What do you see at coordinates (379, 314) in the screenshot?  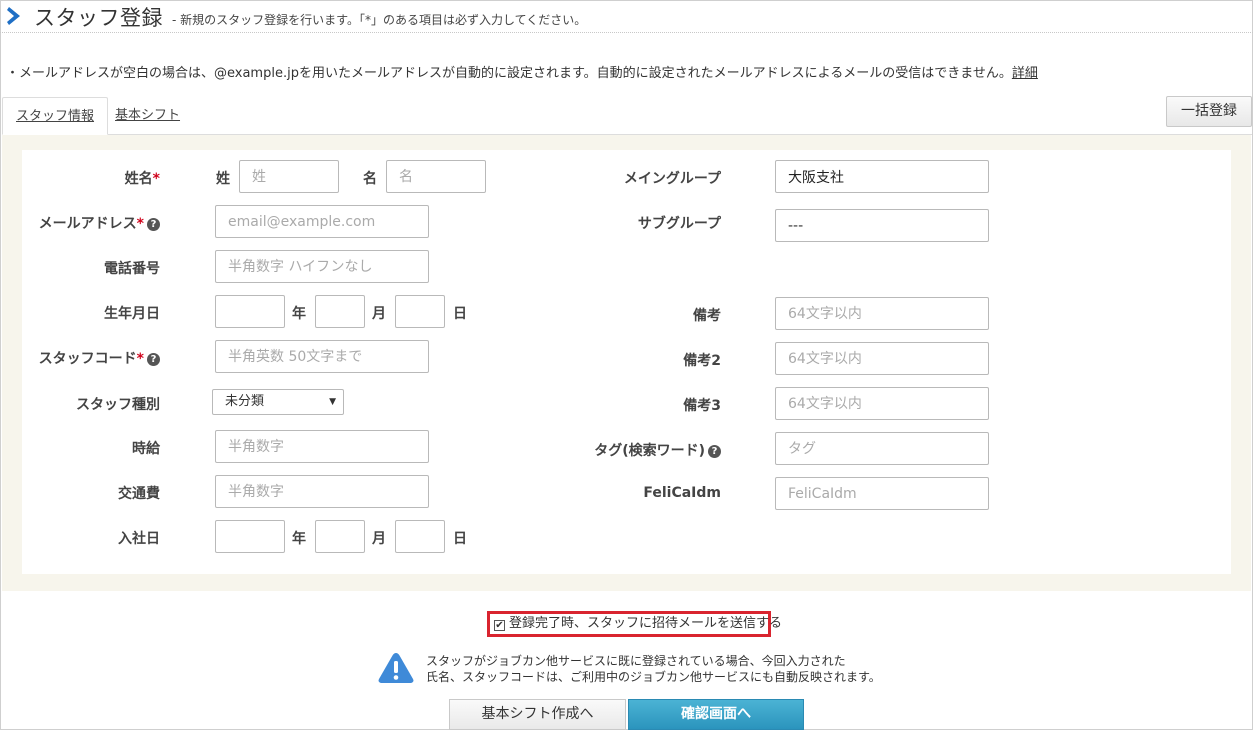 I see `birthday-month-unit: 月` at bounding box center [379, 314].